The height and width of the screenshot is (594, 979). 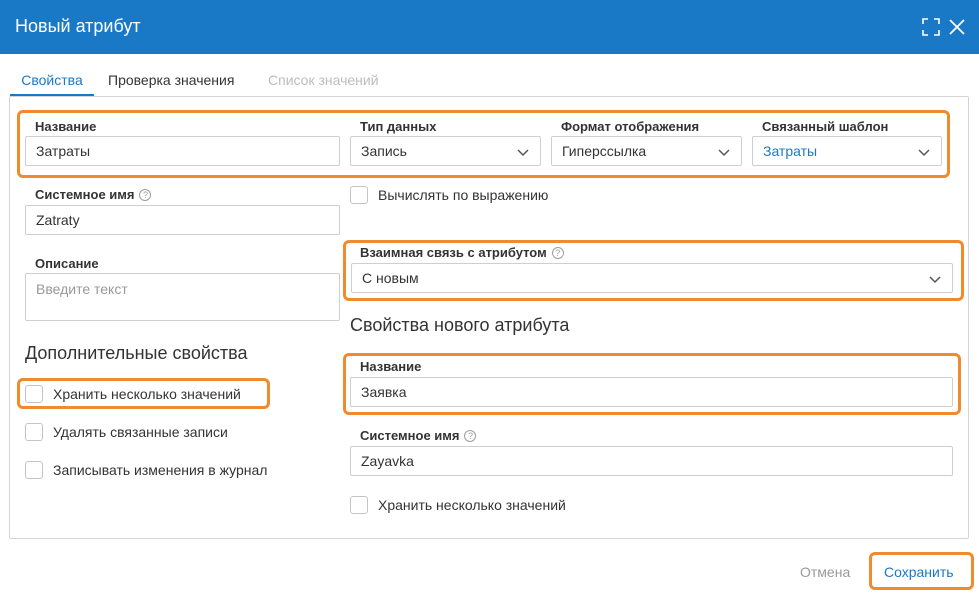 I want to click on new-store-multiple-row: Хранить несколько значений, so click(x=458, y=505).